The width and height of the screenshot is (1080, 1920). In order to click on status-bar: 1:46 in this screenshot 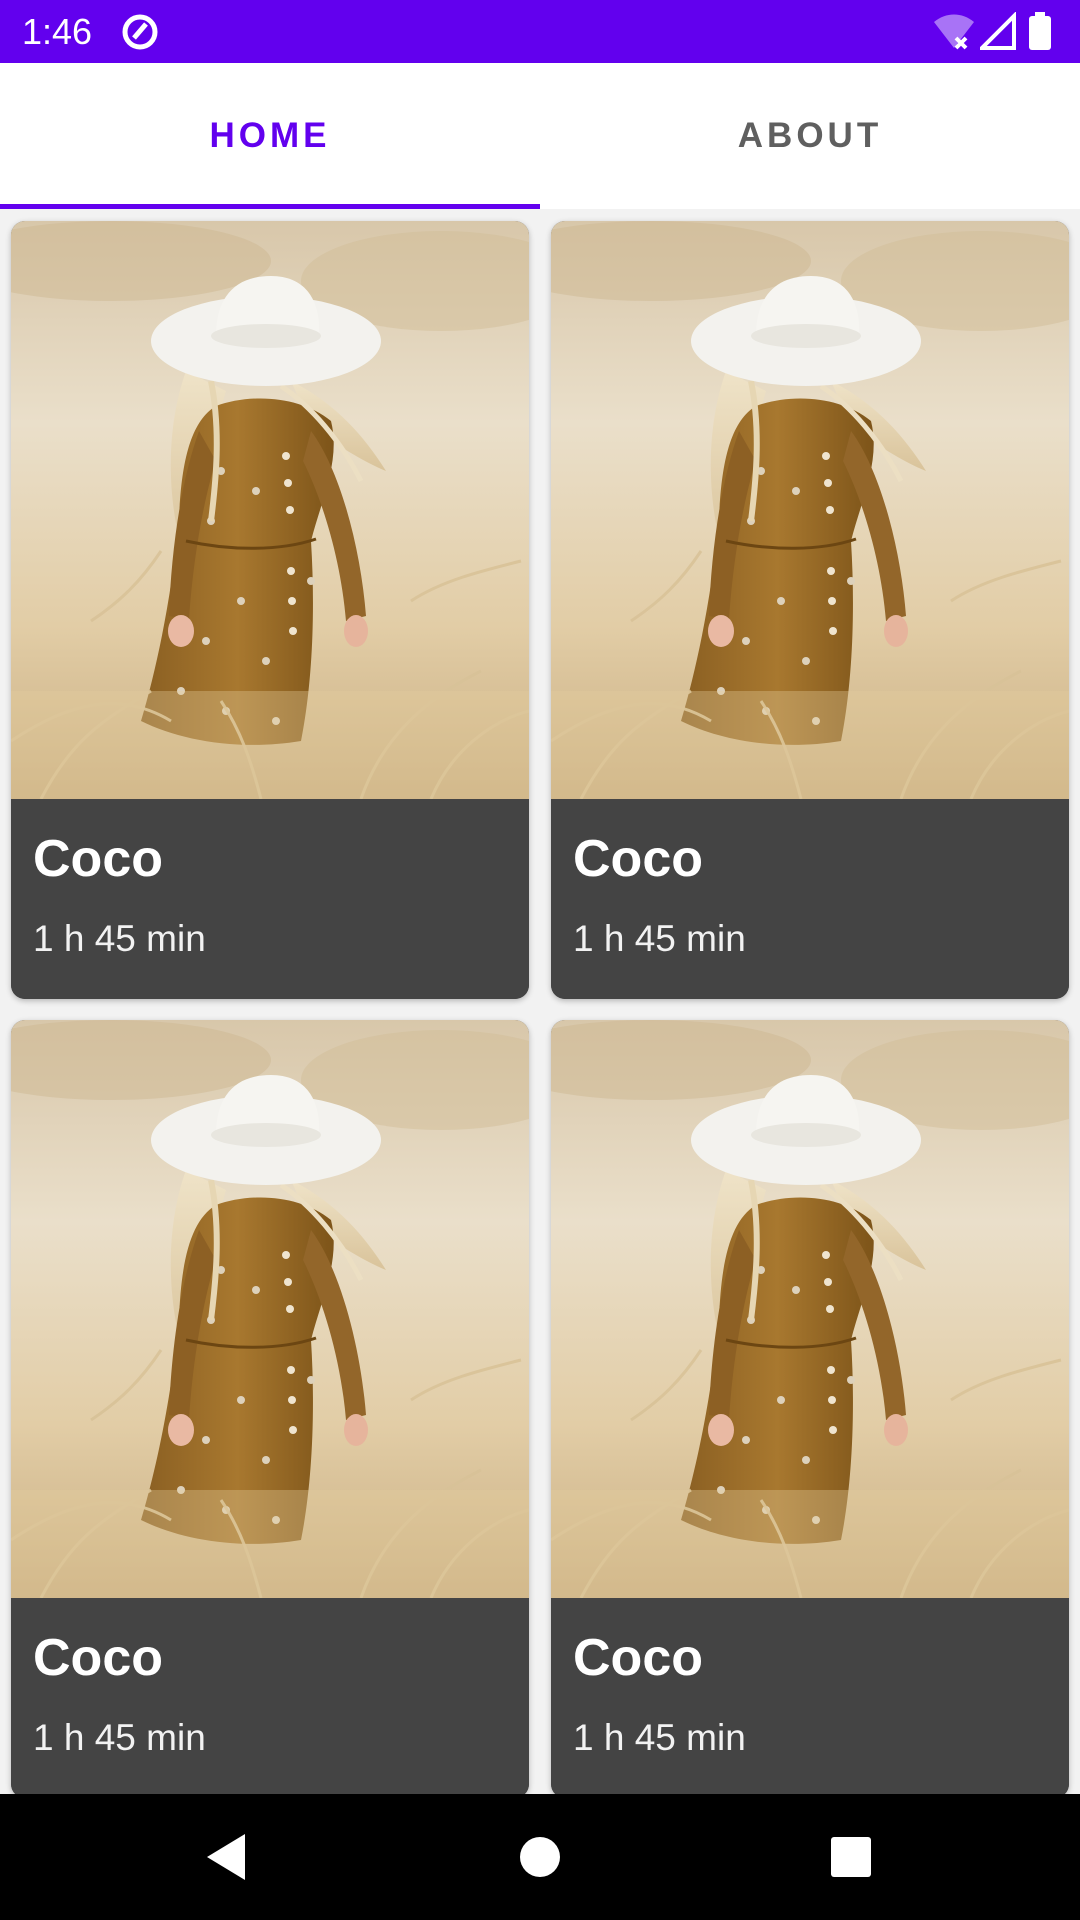, I will do `click(540, 31)`.